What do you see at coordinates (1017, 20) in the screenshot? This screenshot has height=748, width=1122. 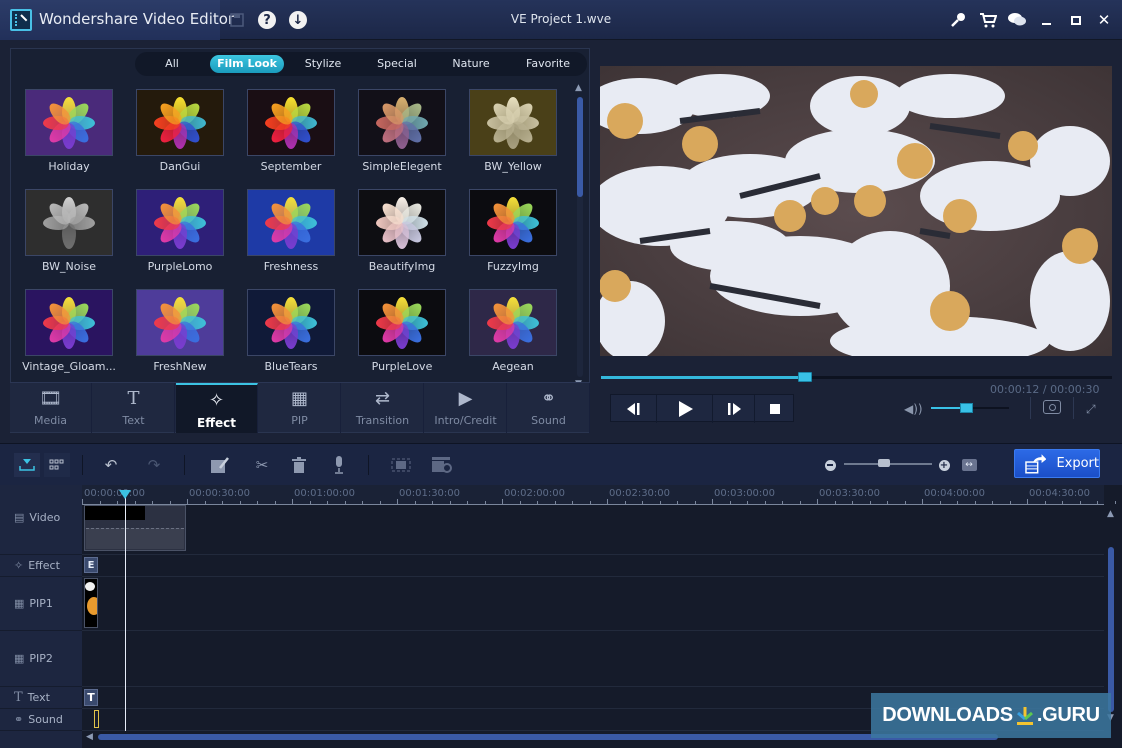 I see `chat-icon` at bounding box center [1017, 20].